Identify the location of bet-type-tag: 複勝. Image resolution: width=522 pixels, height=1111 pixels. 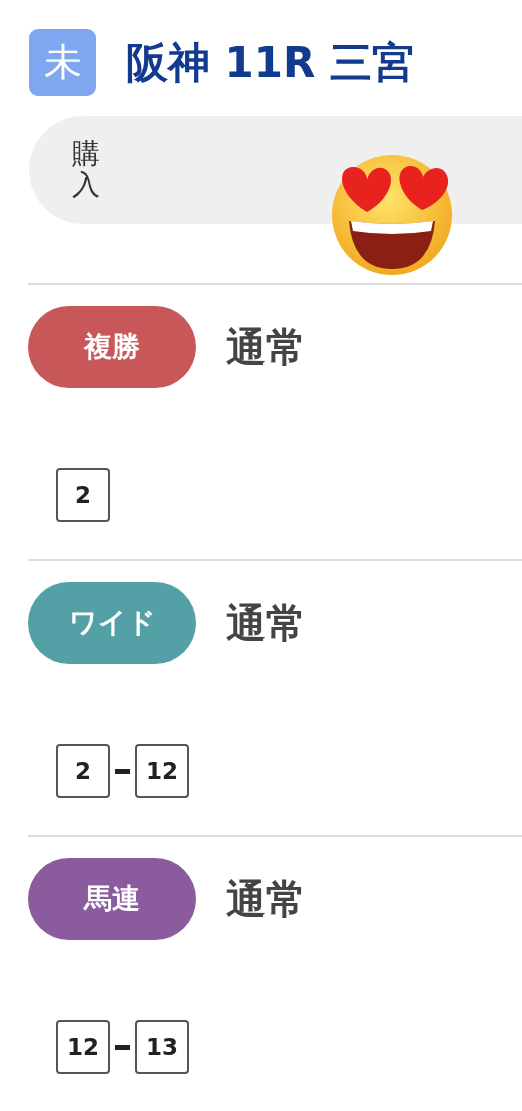
(112, 347).